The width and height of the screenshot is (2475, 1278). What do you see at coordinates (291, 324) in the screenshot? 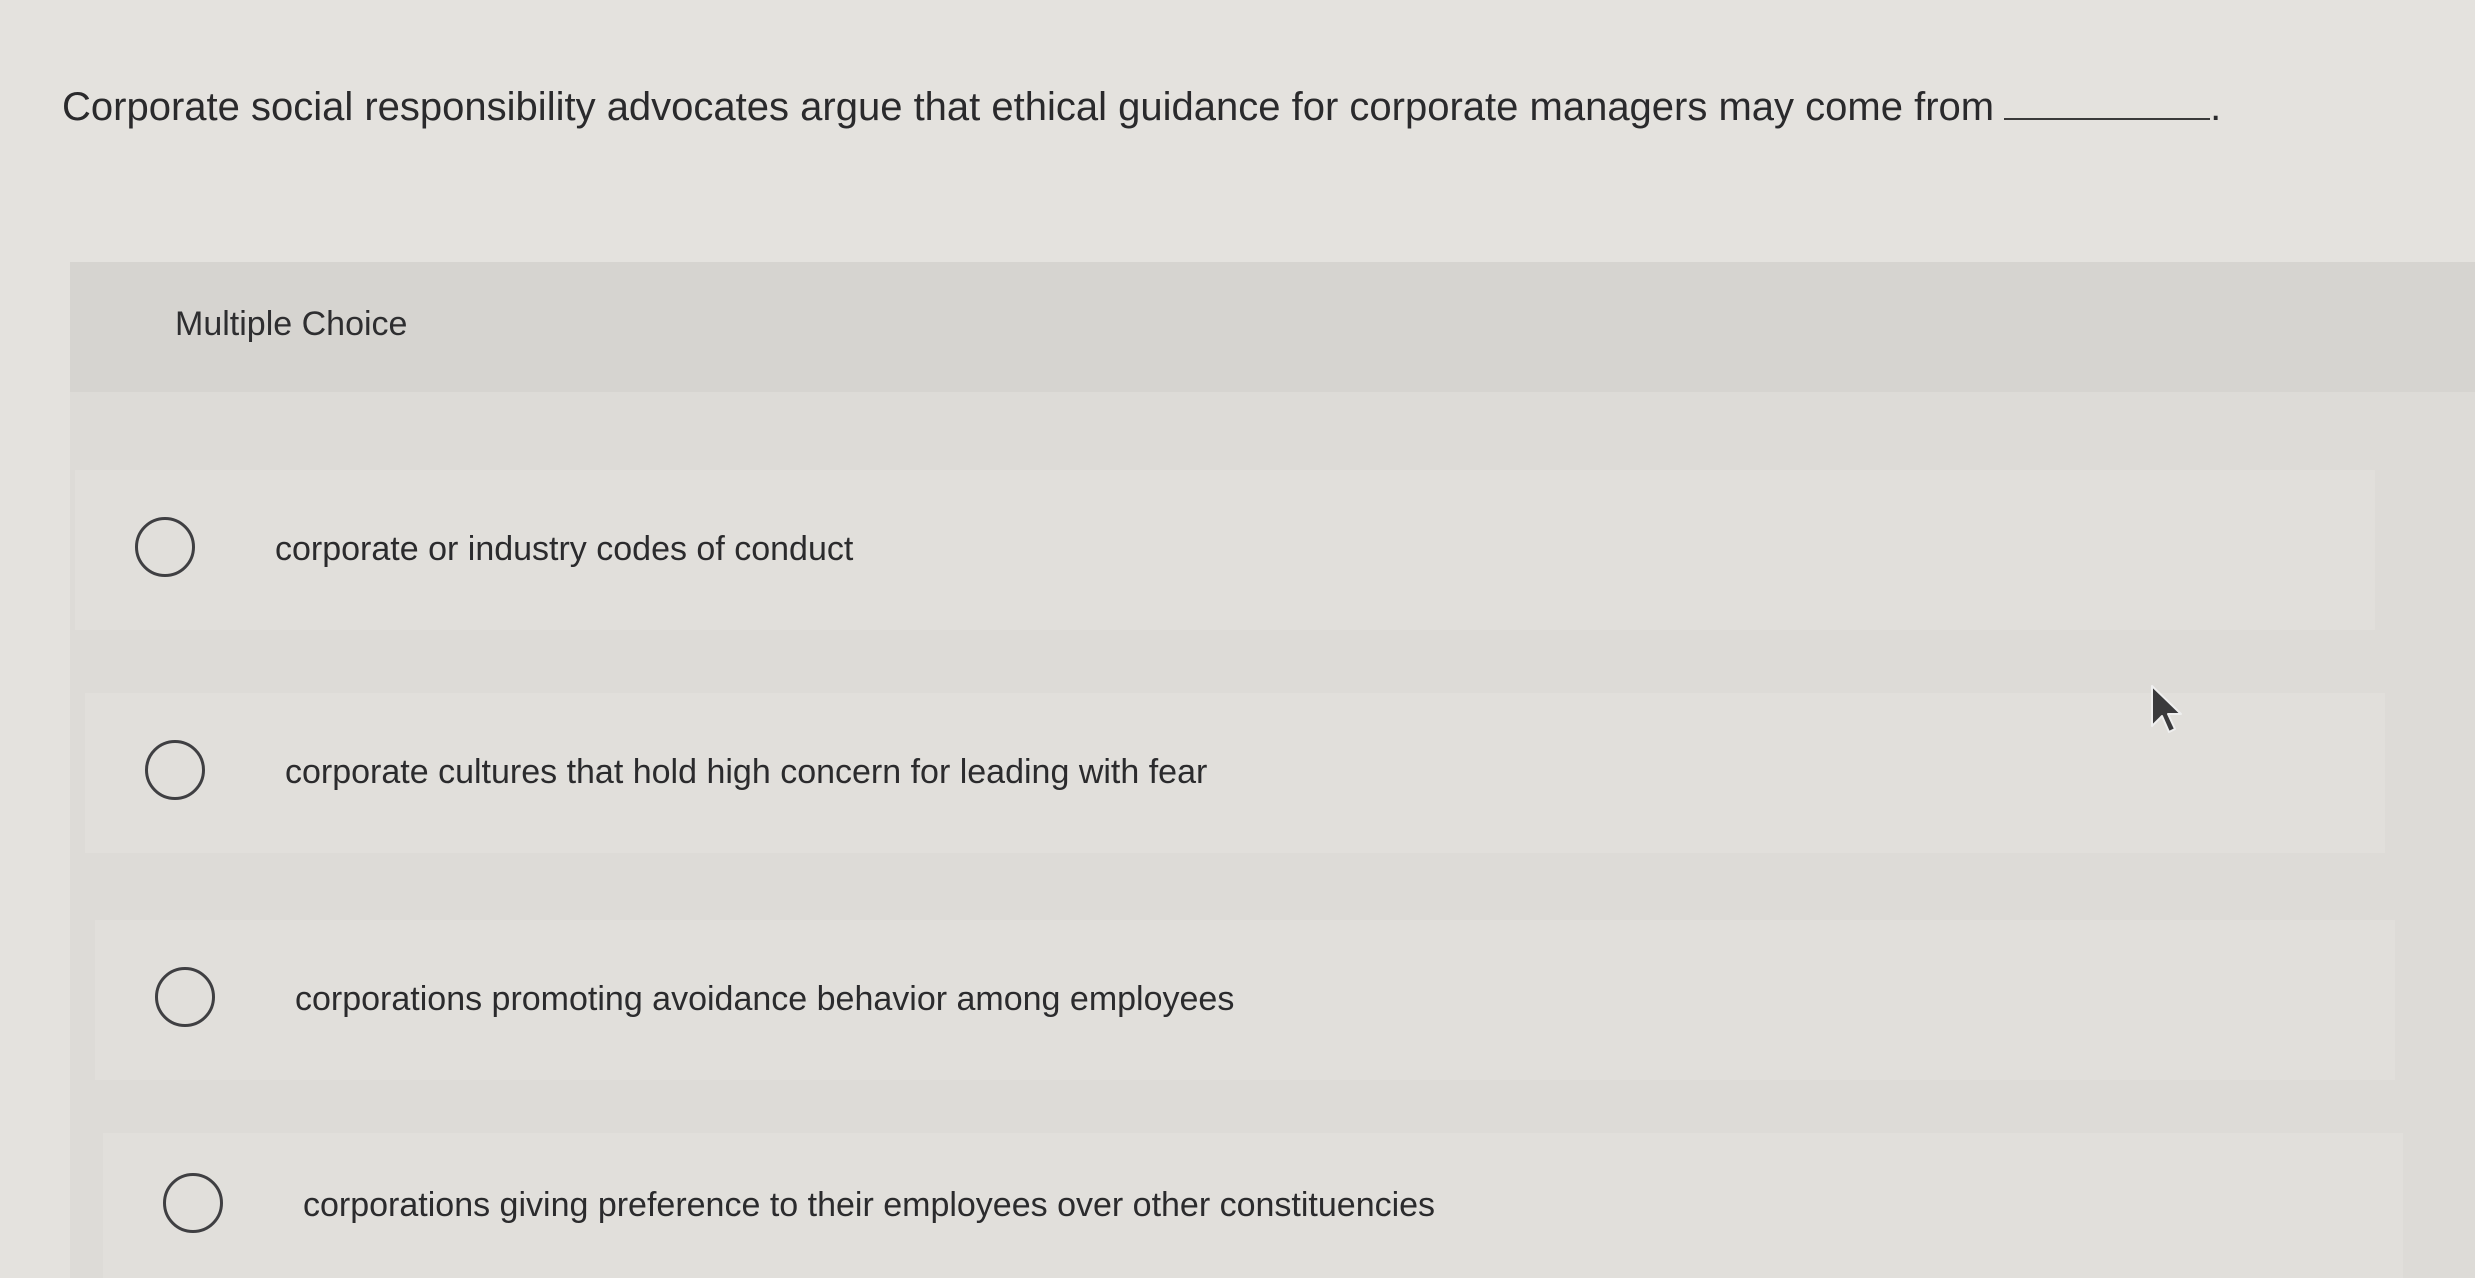
I see `panel-title: Multiple Choice` at bounding box center [291, 324].